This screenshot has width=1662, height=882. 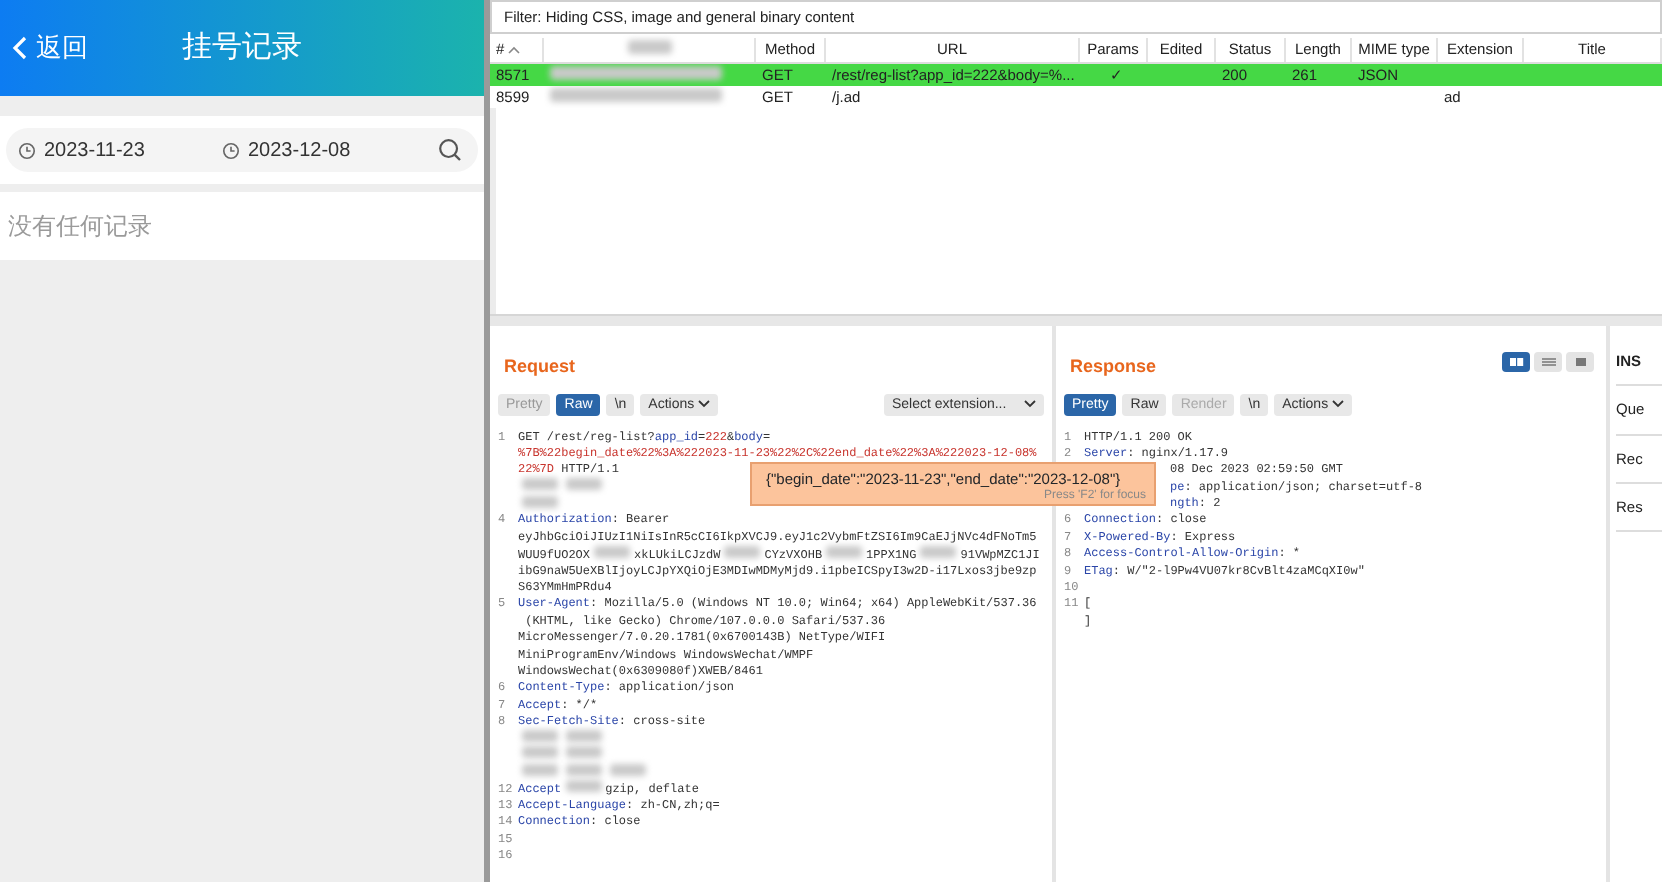 What do you see at coordinates (80, 227) in the screenshot?
I see `empty-message: 没有任何记录` at bounding box center [80, 227].